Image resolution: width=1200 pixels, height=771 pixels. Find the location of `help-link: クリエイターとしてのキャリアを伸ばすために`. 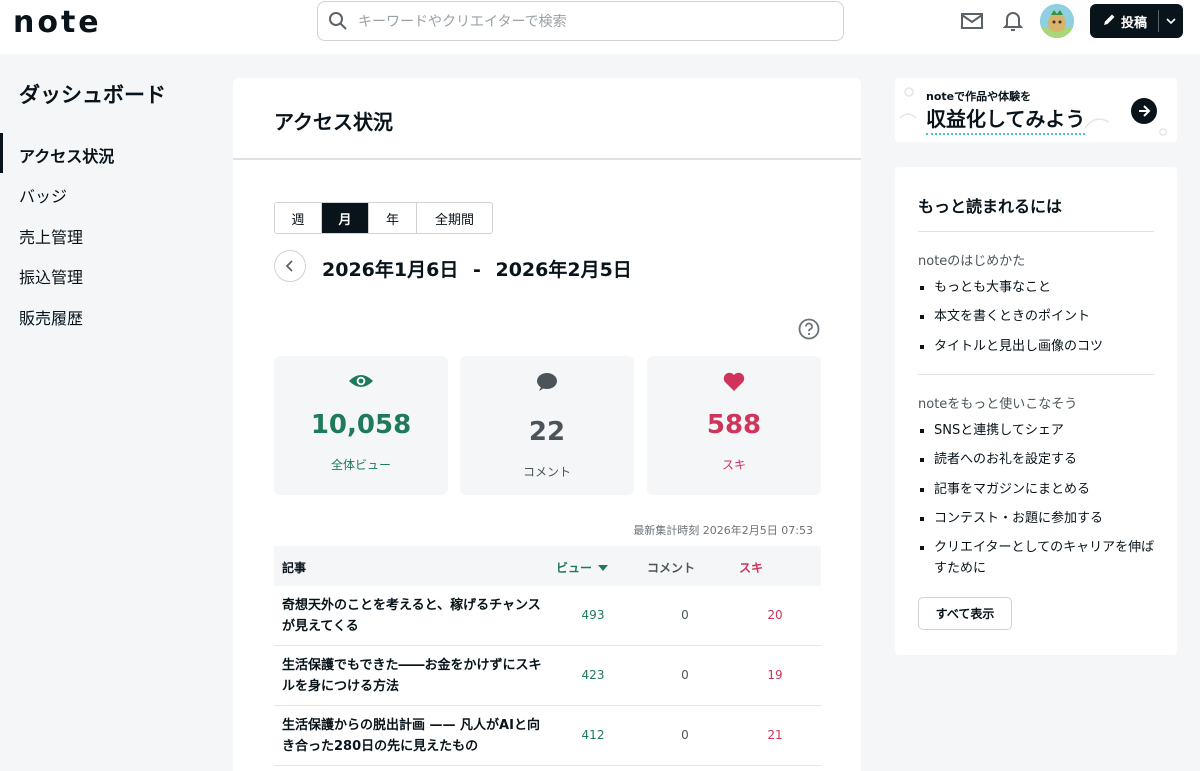

help-link: クリエイターとしてのキャリアを伸ばすために is located at coordinates (1038, 558).